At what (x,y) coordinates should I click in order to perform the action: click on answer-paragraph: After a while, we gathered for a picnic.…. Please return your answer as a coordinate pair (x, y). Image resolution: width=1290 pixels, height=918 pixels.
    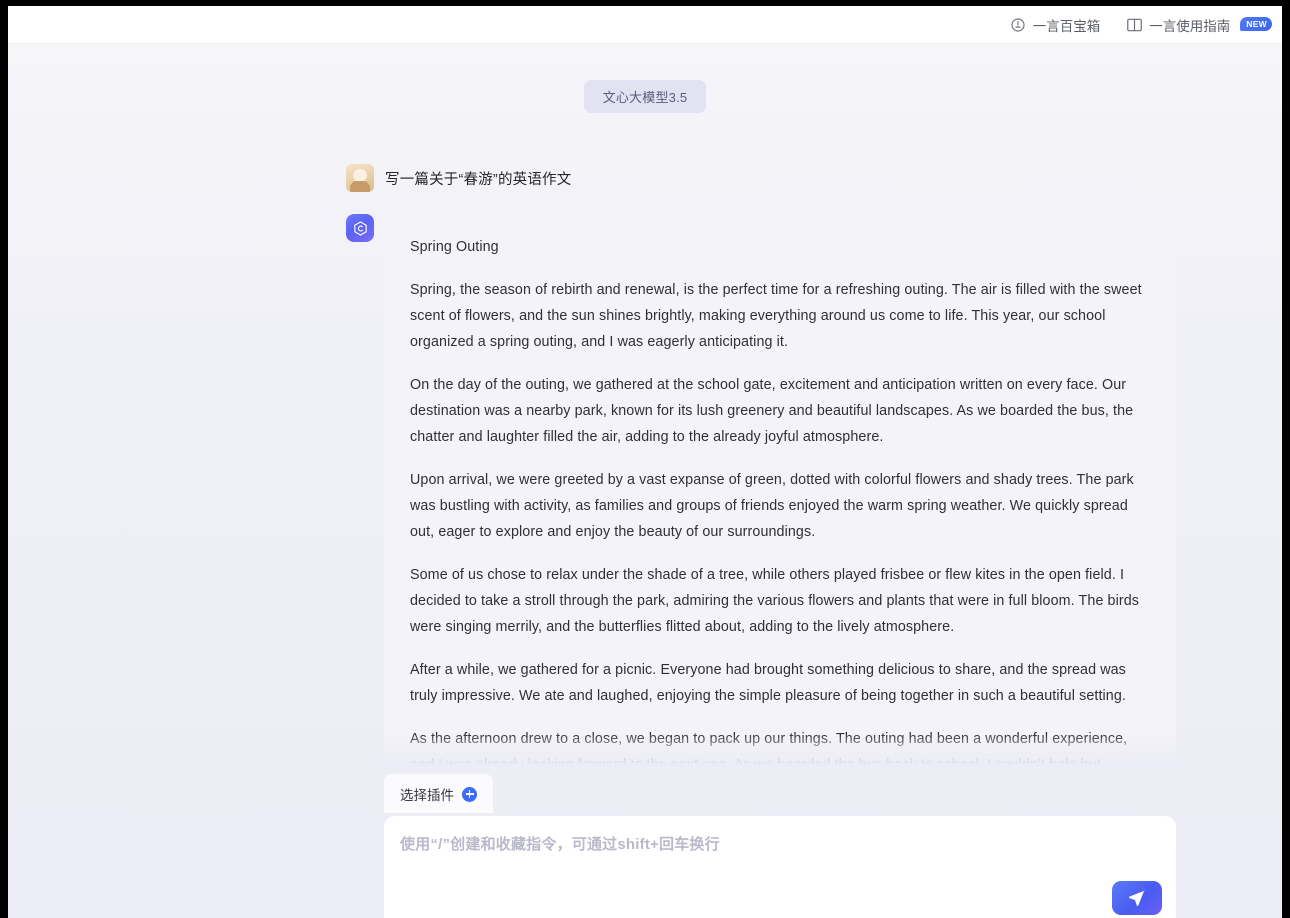
    Looking at the image, I should click on (768, 683).